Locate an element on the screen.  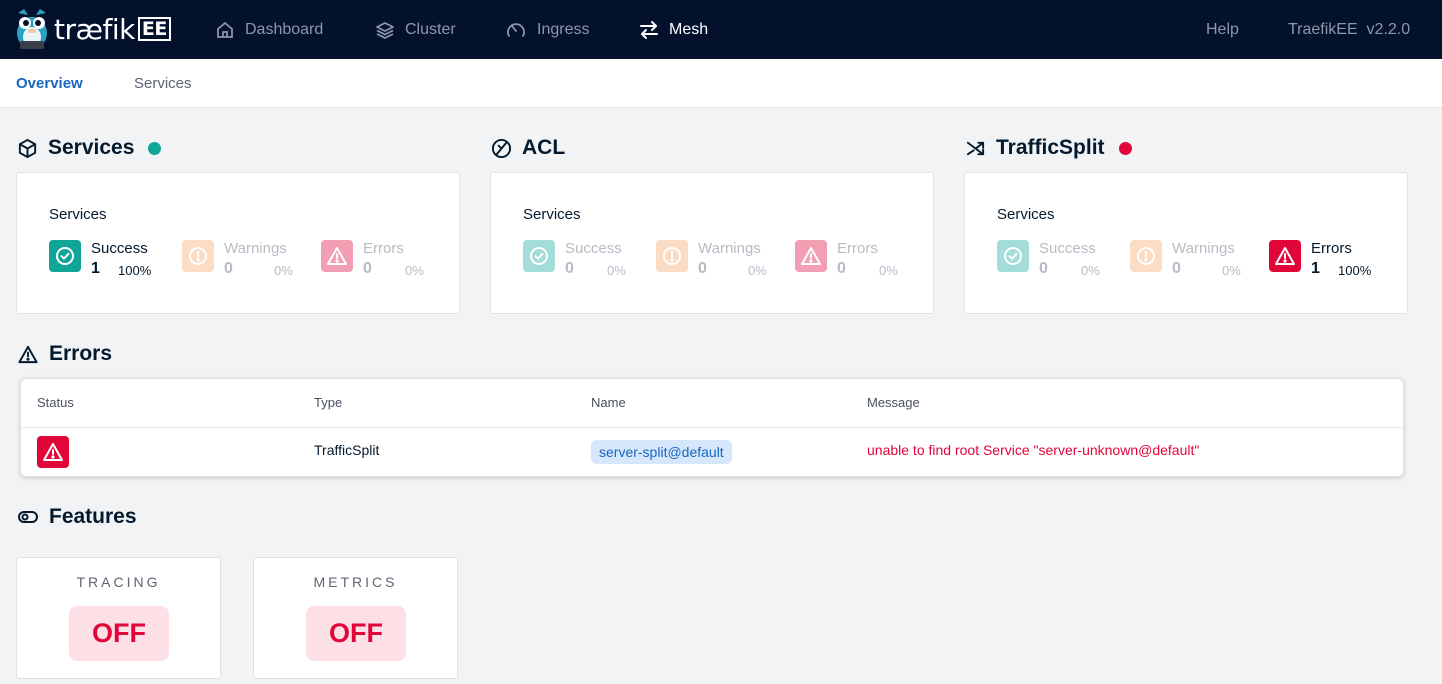
section-title-trafficsplit-text: TrafficSplit is located at coordinates (1050, 147).